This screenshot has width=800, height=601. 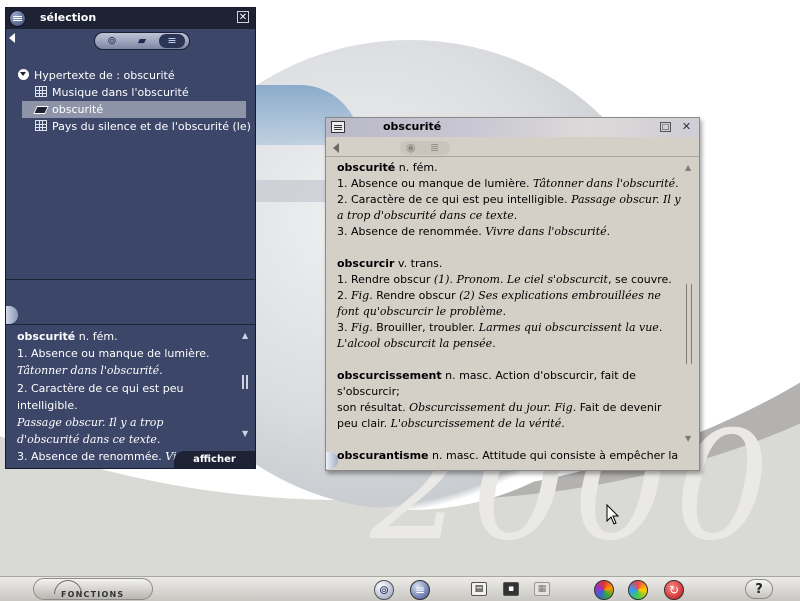 I want to click on folder-icon: ▰, so click(x=142, y=41).